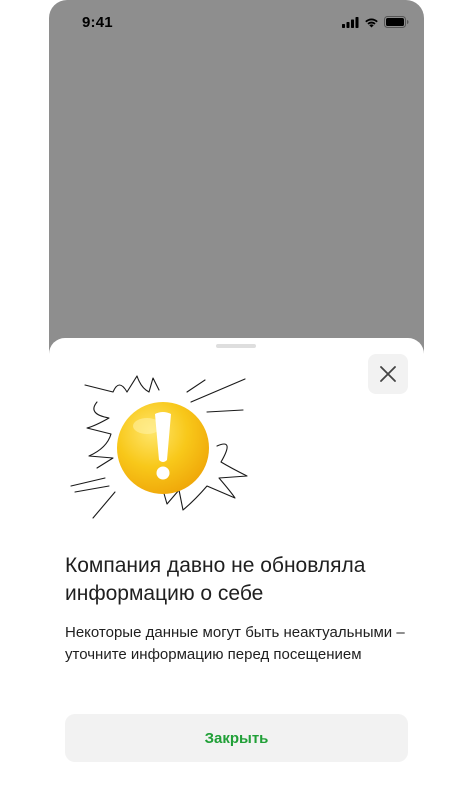 The height and width of the screenshot is (812, 474). What do you see at coordinates (236, 738) in the screenshot?
I see `close-action-button: Закрыть` at bounding box center [236, 738].